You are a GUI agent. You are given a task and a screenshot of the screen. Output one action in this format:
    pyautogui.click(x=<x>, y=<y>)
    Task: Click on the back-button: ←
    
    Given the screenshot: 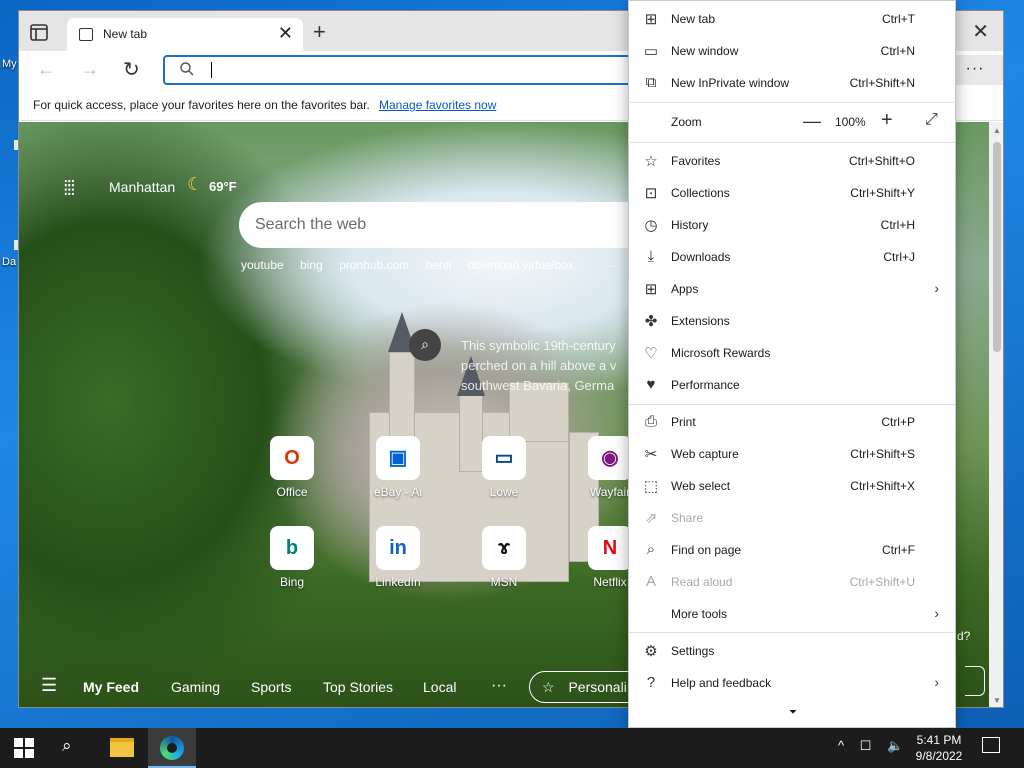 What is the action you would take?
    pyautogui.click(x=46, y=69)
    